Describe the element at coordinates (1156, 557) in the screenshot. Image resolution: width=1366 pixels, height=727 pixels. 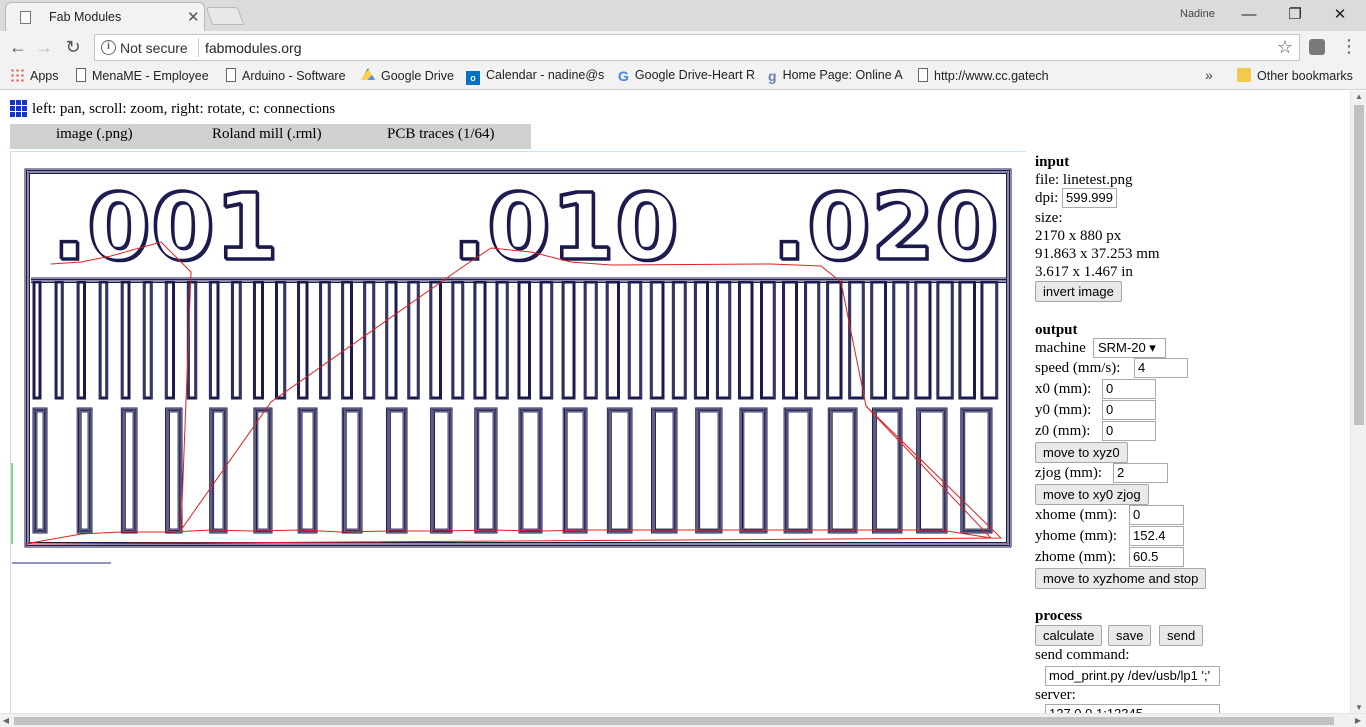
I see `zhome-input: 60.5` at that location.